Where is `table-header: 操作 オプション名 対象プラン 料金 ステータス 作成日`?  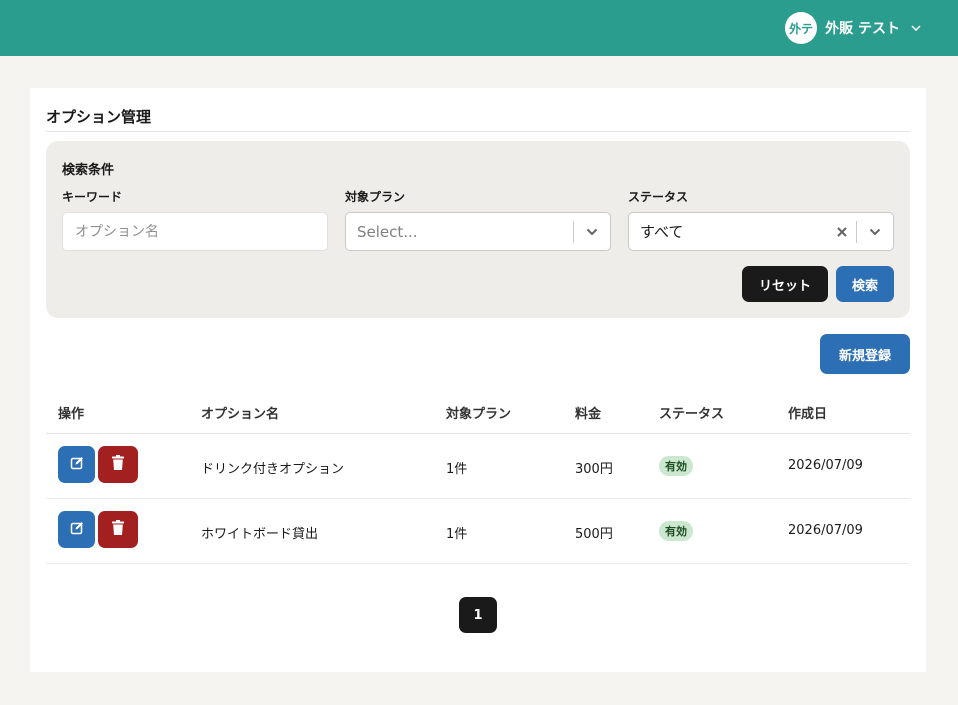 table-header: 操作 オプション名 対象プラン 料金 ステータス 作成日 is located at coordinates (478, 411).